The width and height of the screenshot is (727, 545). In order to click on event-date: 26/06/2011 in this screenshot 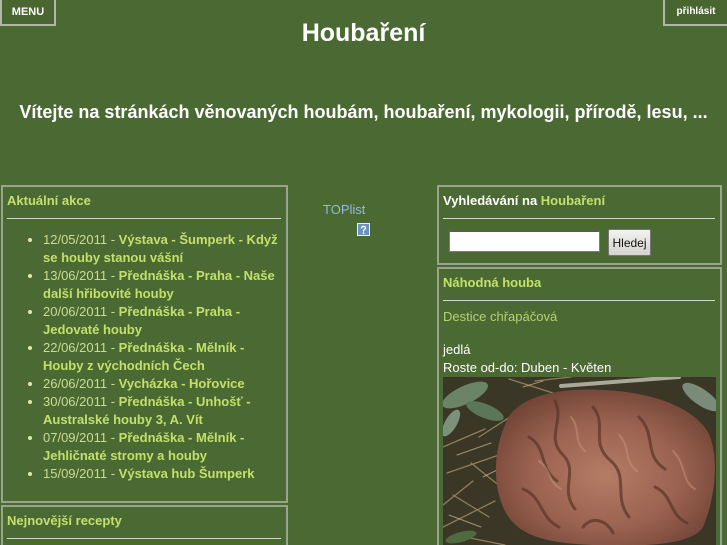, I will do `click(75, 383)`.